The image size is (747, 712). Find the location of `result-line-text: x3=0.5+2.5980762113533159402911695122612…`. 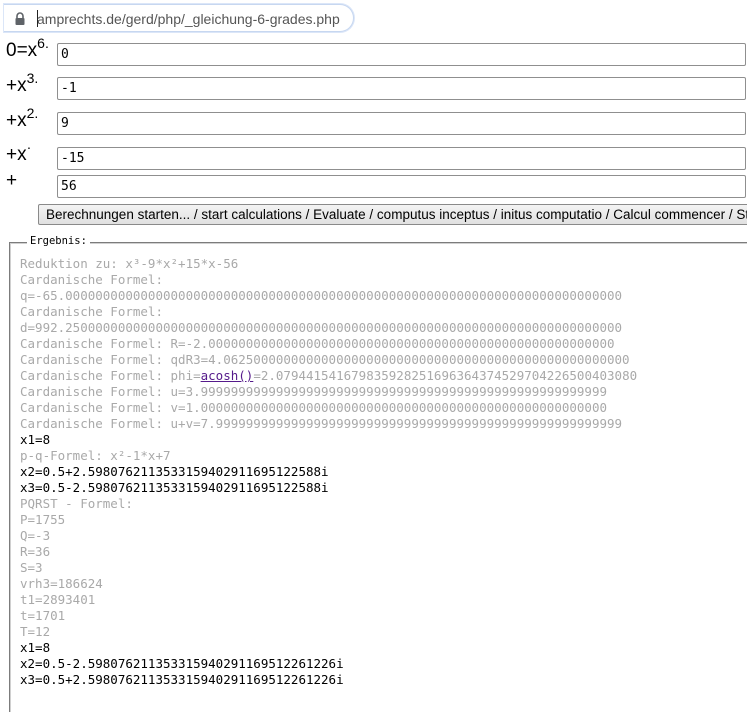

result-line-text: x3=0.5+2.5980762113533159402911695122612… is located at coordinates (182, 679).